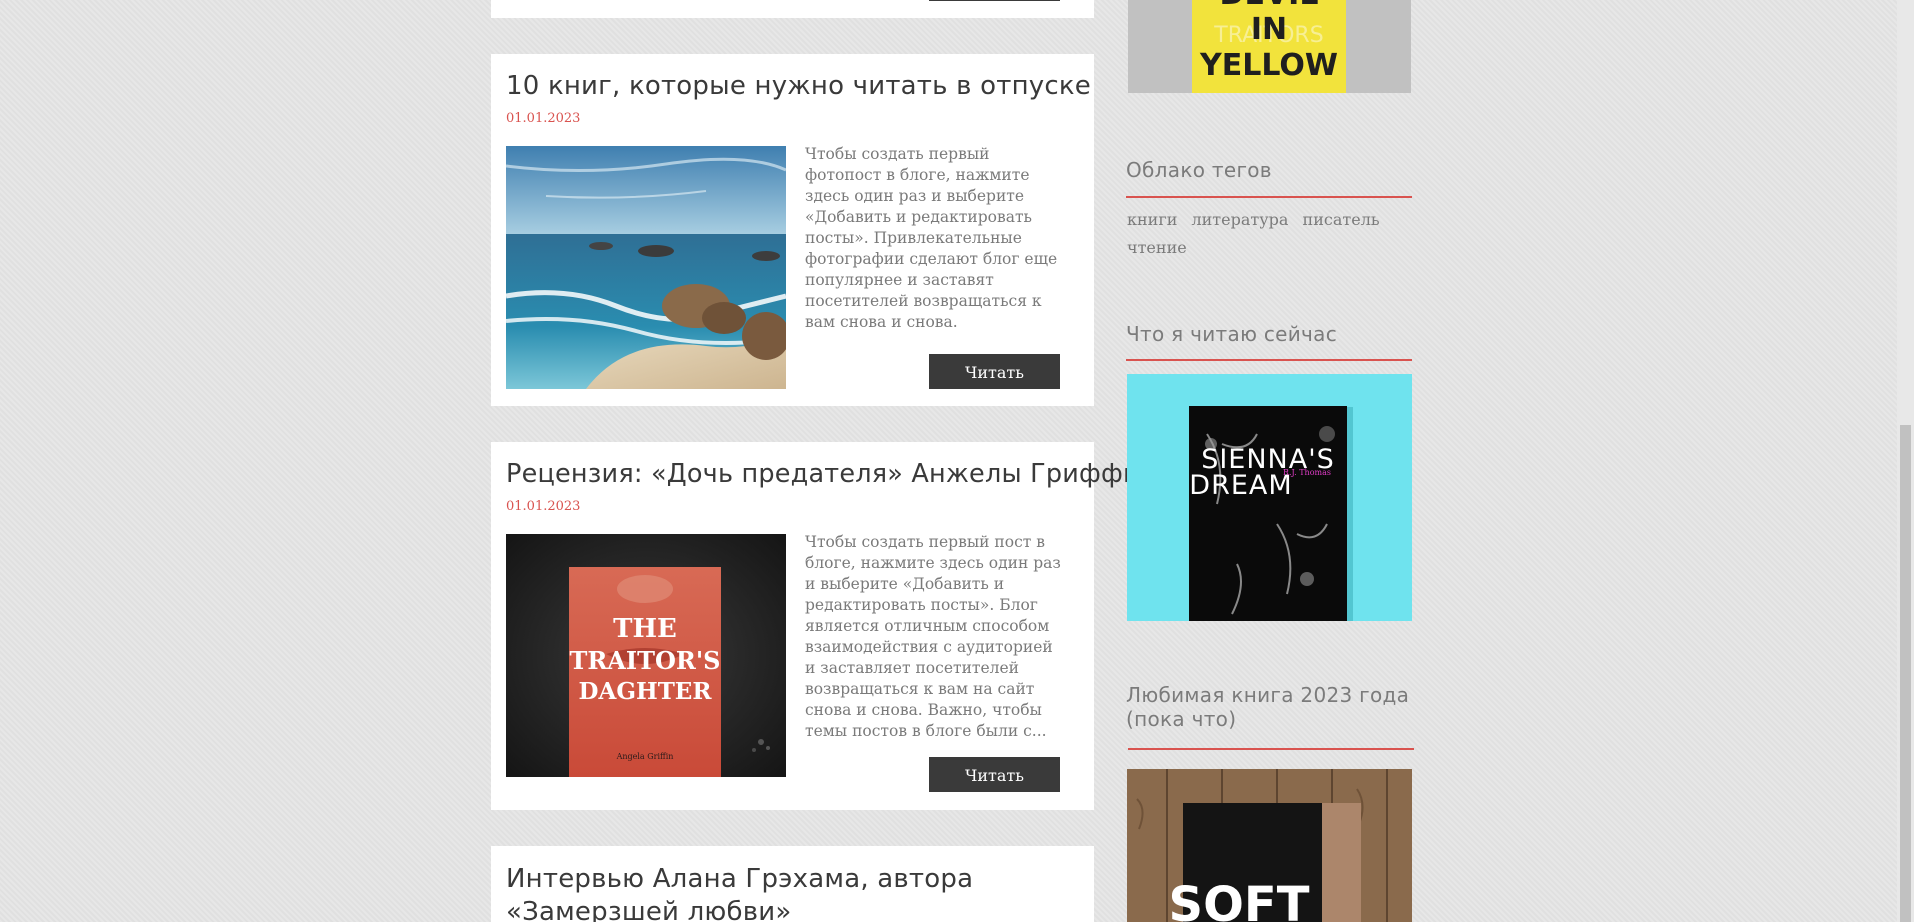 The image size is (1914, 922). What do you see at coordinates (1157, 247) in the screenshot?
I see `tag-link: чтение` at bounding box center [1157, 247].